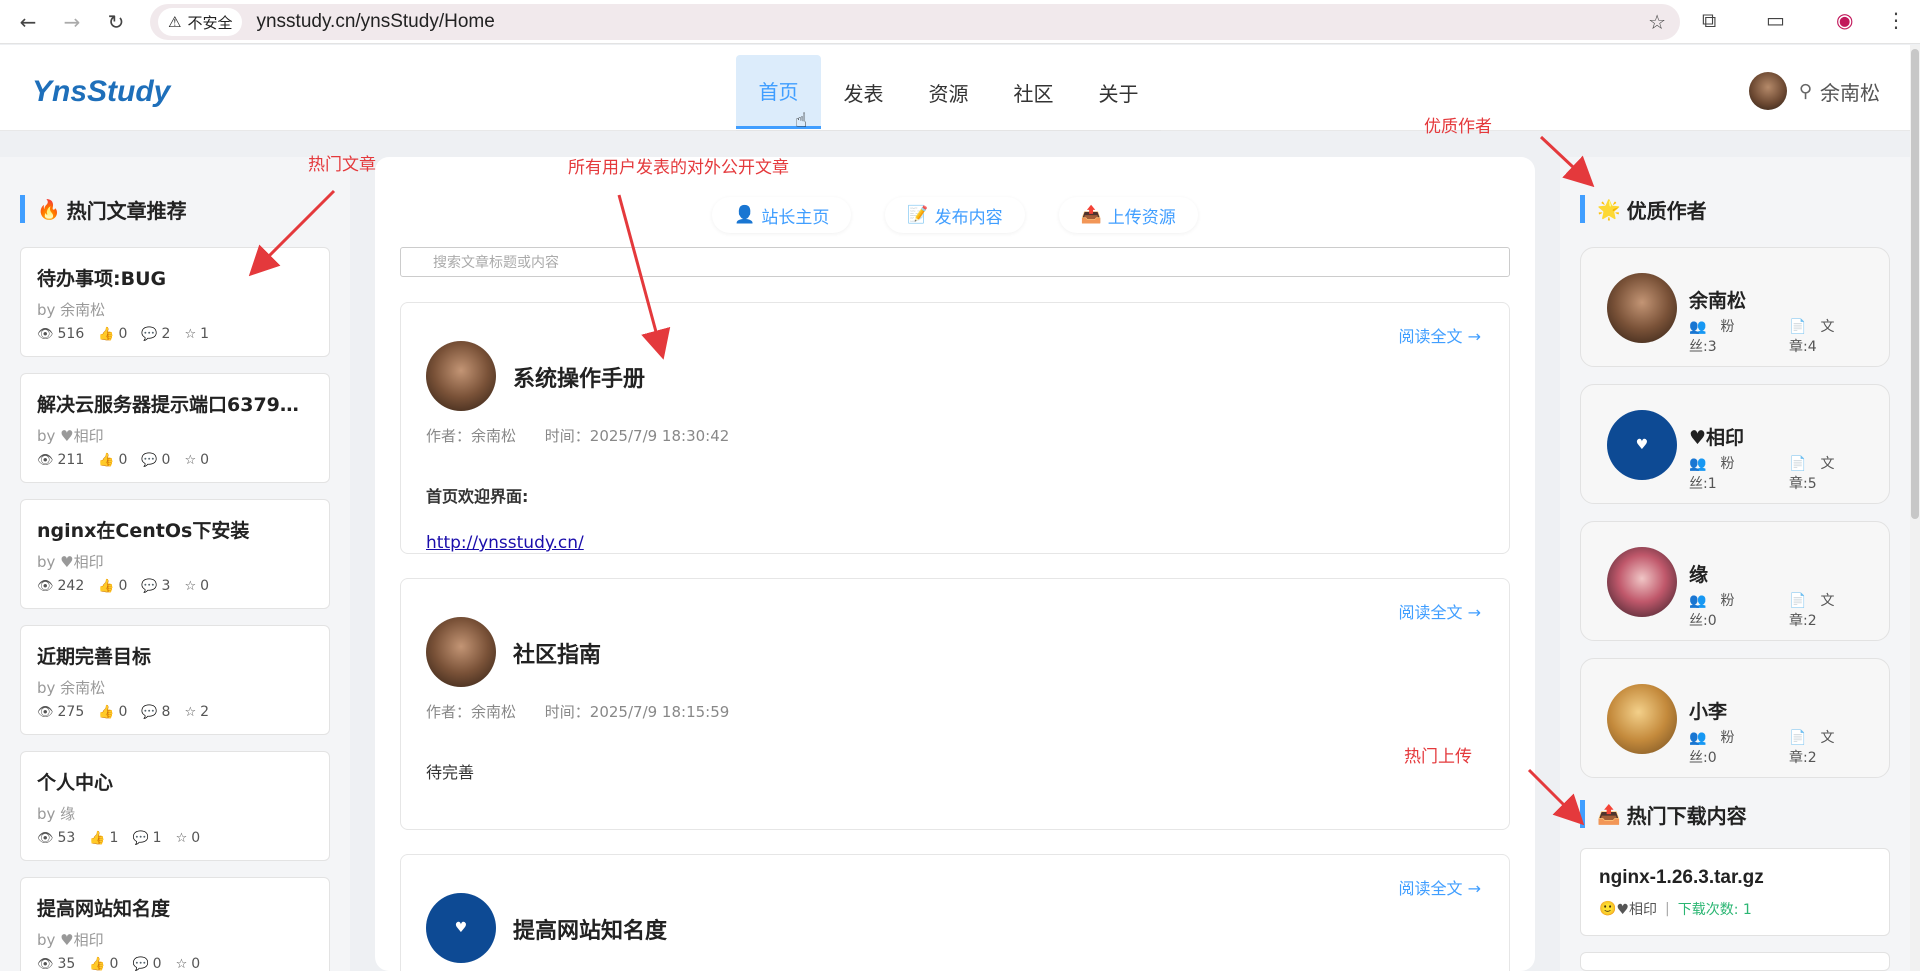 The height and width of the screenshot is (971, 1920). Describe the element at coordinates (175, 403) in the screenshot. I see `hot-article-title: 解决云服务器提示端口6379对外开放问题` at that location.